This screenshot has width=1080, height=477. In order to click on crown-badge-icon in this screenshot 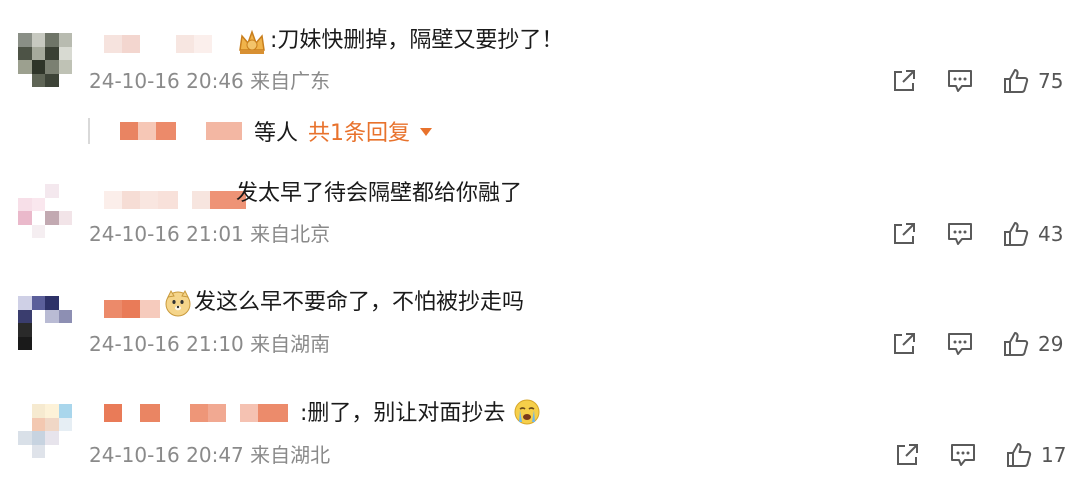, I will do `click(252, 42)`.